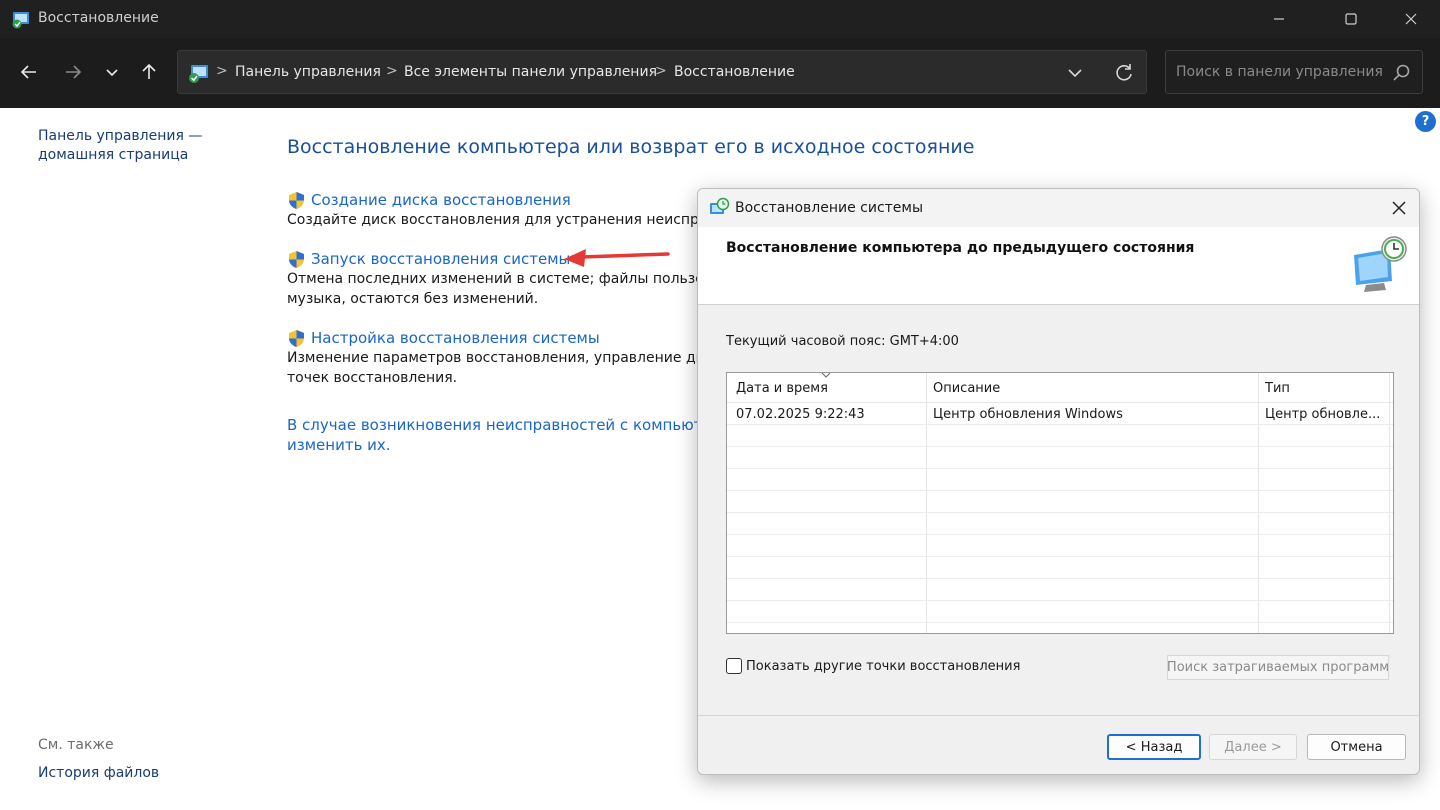 The image size is (1440, 810). Describe the element at coordinates (1060, 387) in the screenshot. I see `list-header: Дата и время Описание Тип` at that location.